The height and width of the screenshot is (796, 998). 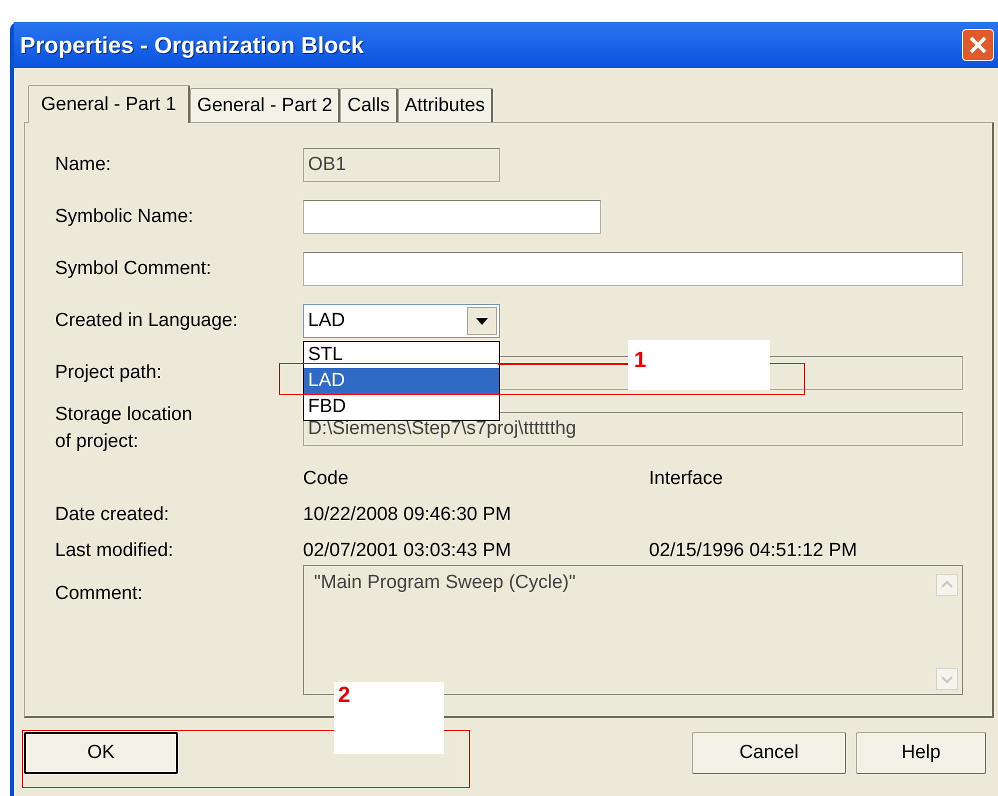 I want to click on annotation-label: 1, so click(x=699, y=365).